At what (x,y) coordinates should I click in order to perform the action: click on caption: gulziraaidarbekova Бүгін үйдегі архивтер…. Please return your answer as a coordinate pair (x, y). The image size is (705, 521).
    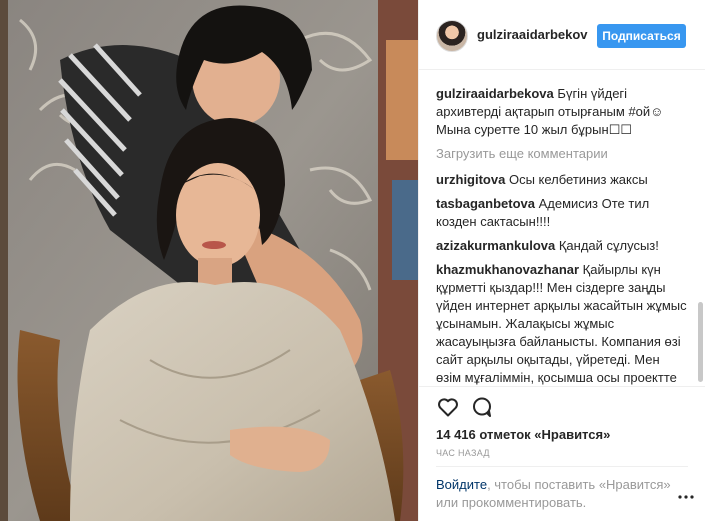
    Looking at the image, I should click on (562, 112).